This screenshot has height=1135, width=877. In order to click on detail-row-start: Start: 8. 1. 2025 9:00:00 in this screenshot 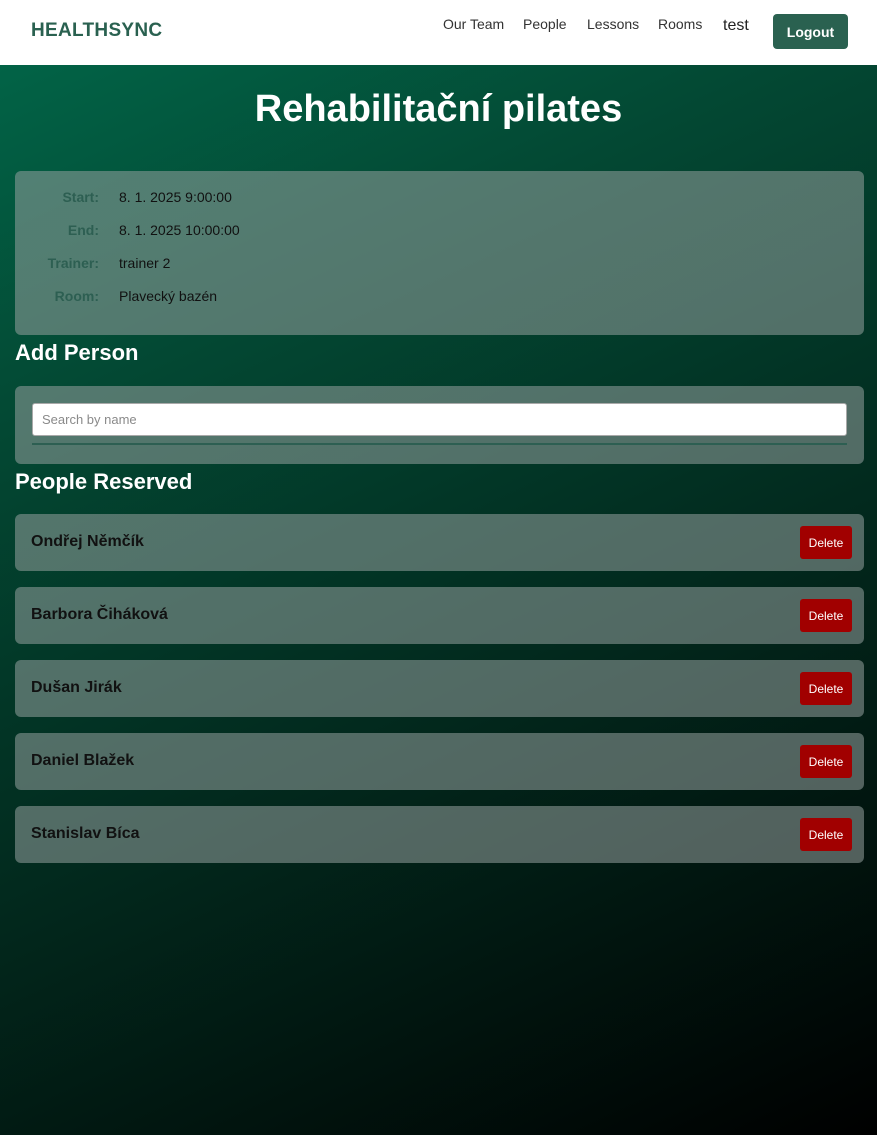, I will do `click(439, 199)`.